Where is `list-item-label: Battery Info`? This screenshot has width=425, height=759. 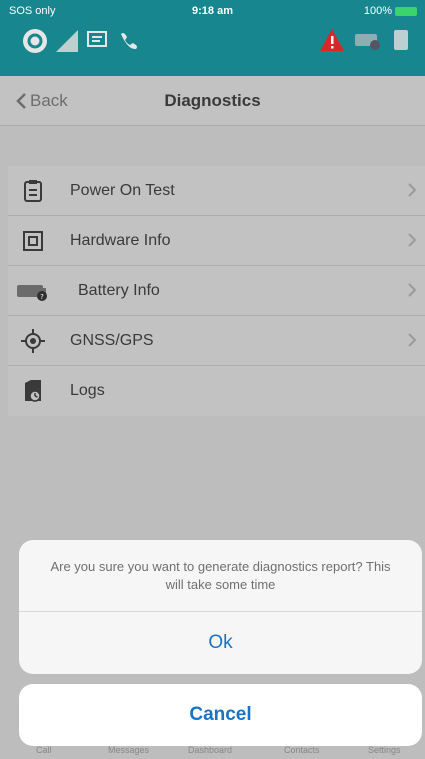 list-item-label: Battery Info is located at coordinates (119, 290).